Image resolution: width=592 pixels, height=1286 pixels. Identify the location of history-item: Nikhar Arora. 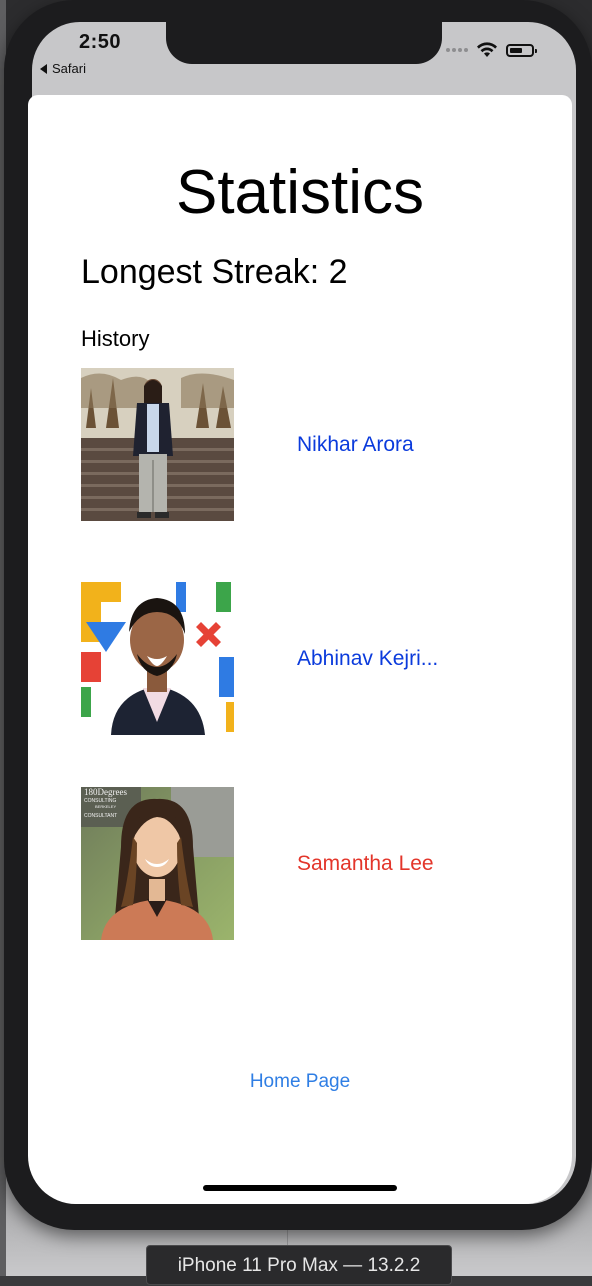
(301, 444).